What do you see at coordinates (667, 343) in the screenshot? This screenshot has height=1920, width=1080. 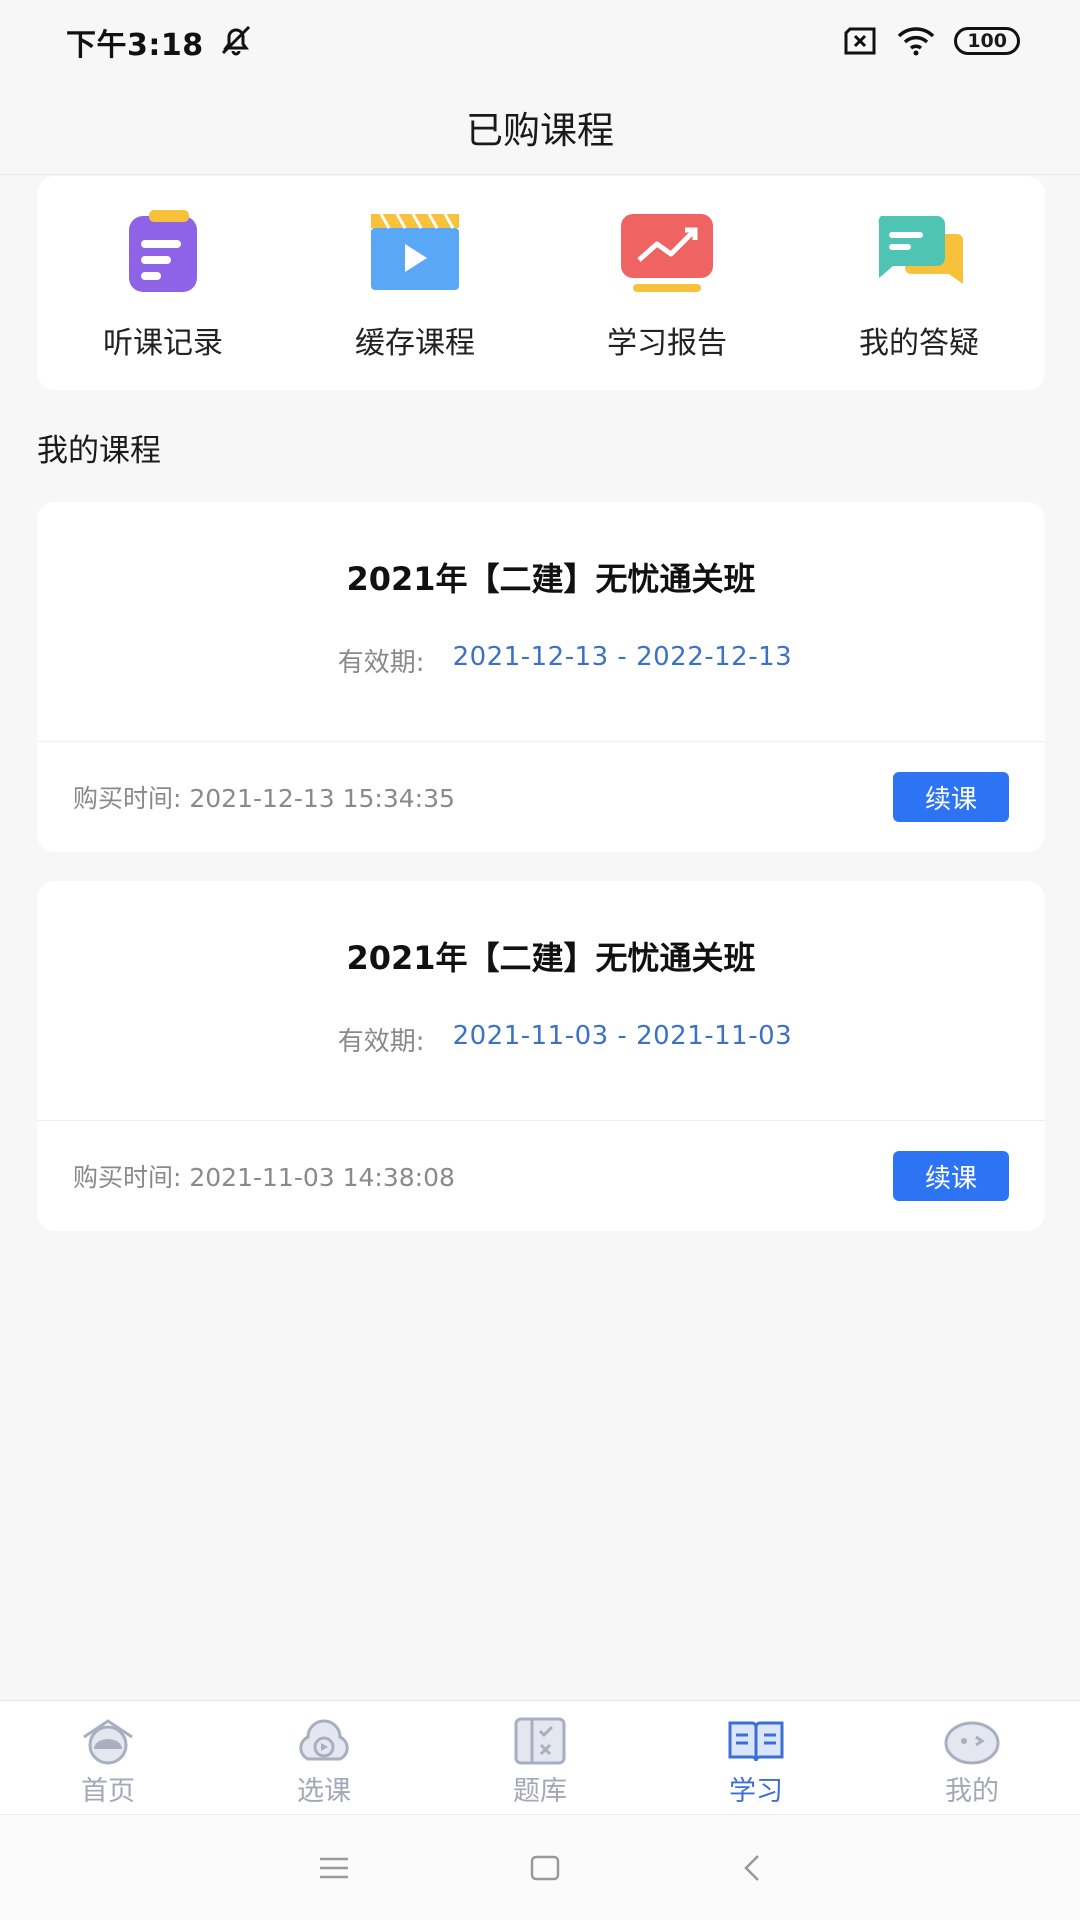 I see `quick-item-label: 学习报告` at bounding box center [667, 343].